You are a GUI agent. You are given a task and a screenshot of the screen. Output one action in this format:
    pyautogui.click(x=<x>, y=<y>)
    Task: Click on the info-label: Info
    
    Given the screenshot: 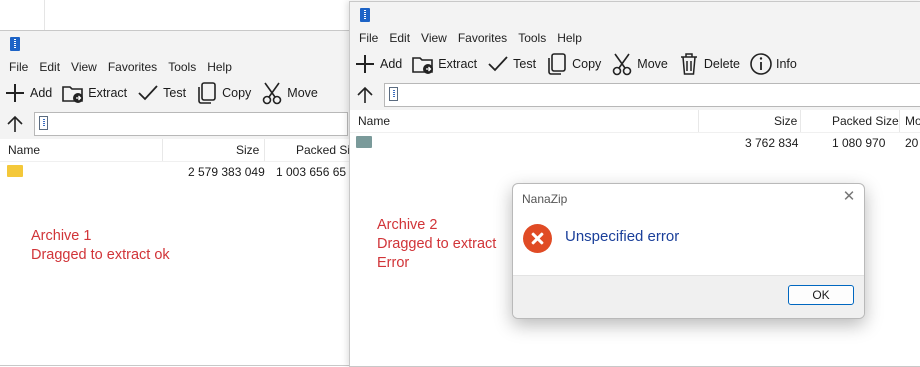 What is the action you would take?
    pyautogui.click(x=786, y=64)
    